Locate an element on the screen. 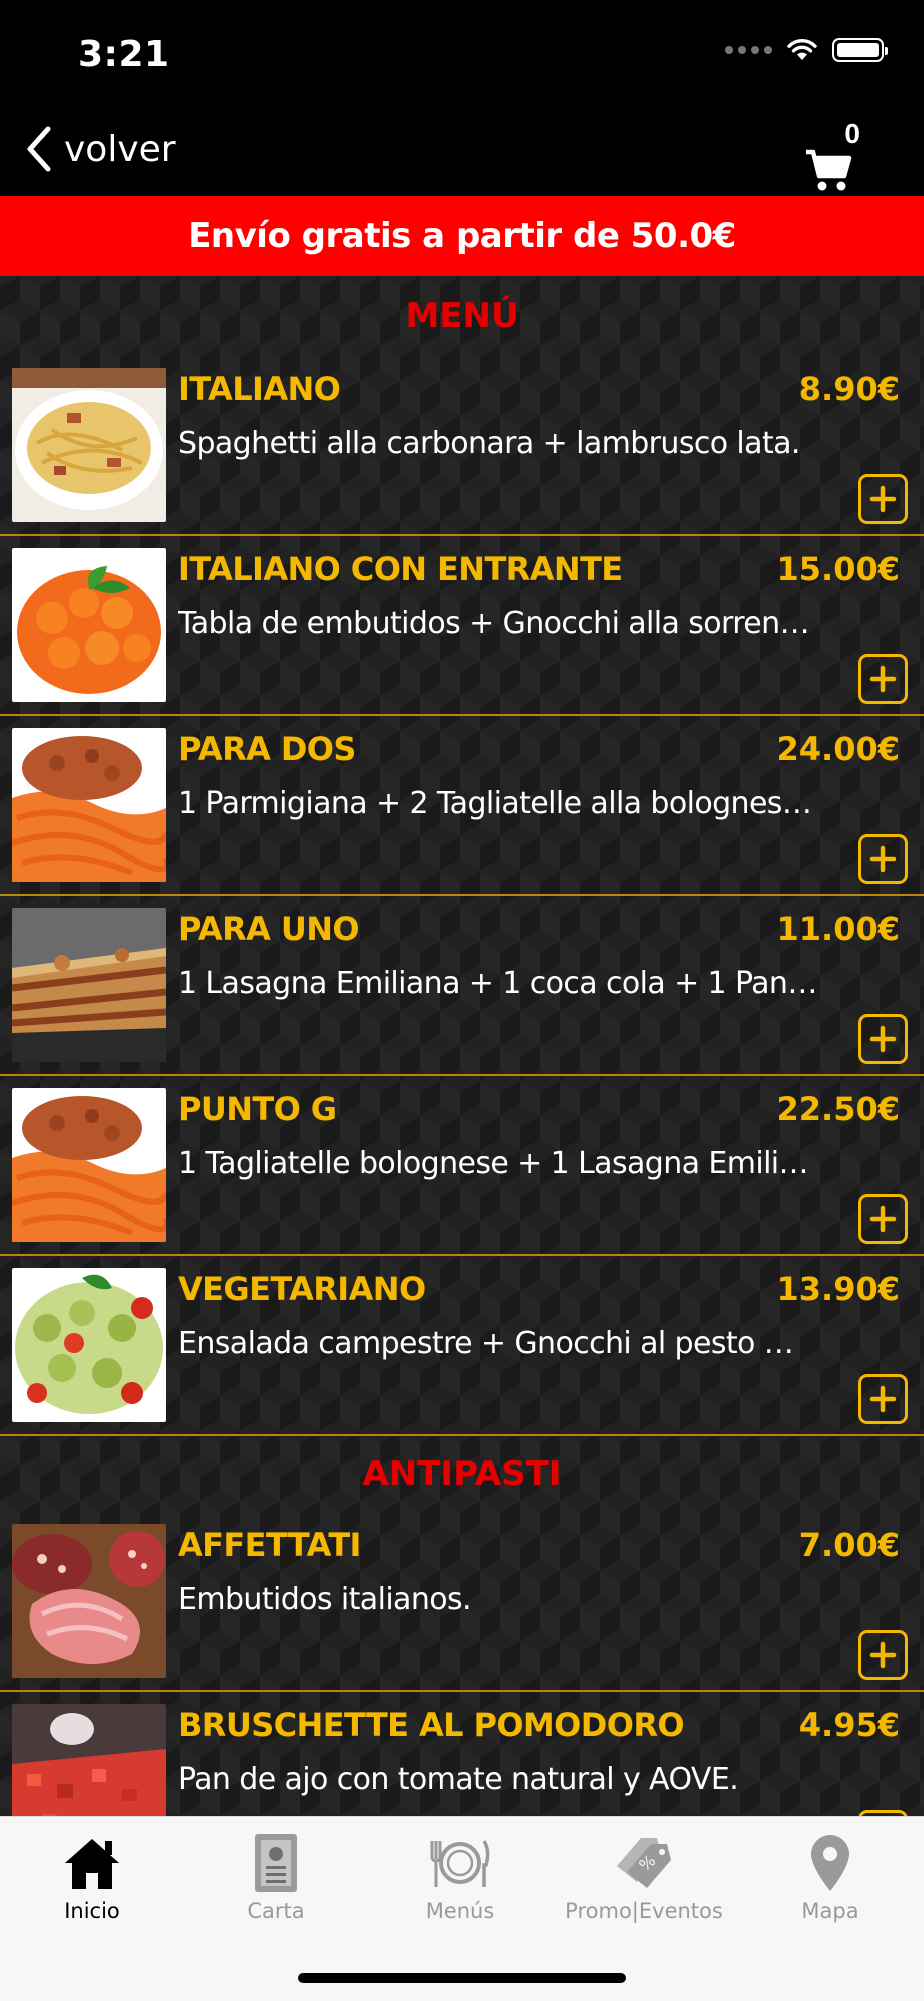 This screenshot has height=2001, width=924. tab-promo-eventos: % Promo|Eventos is located at coordinates (644, 1881).